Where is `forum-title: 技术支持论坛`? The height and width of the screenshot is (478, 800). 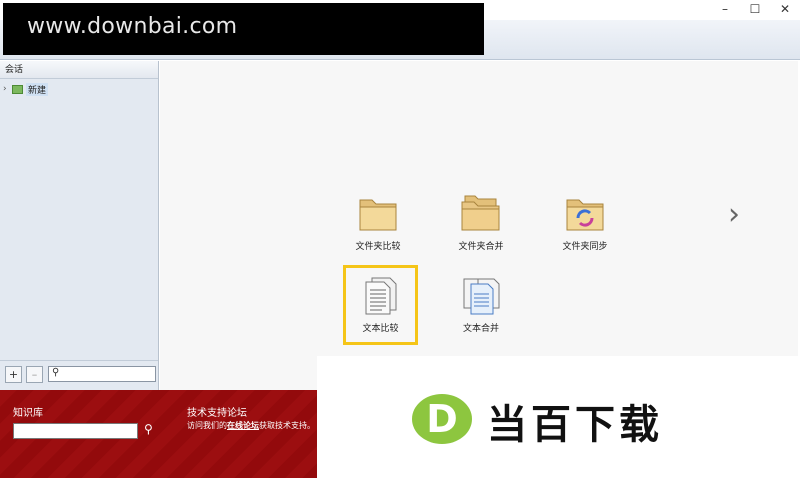 forum-title: 技术支持论坛 is located at coordinates (217, 413).